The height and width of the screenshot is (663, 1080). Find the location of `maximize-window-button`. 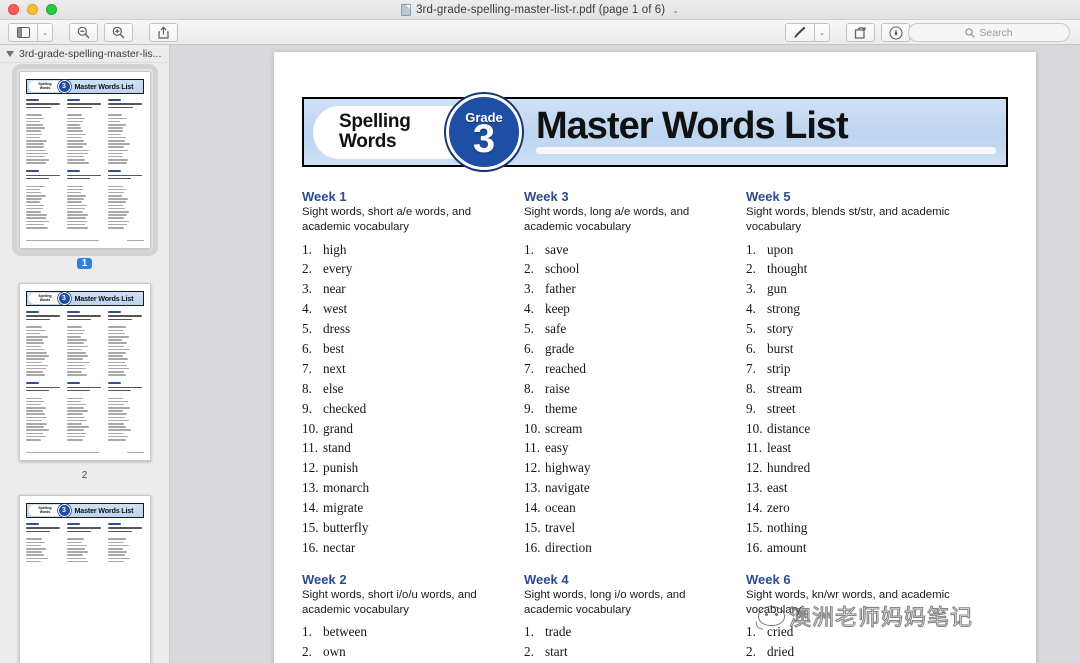

maximize-window-button is located at coordinates (51, 9).